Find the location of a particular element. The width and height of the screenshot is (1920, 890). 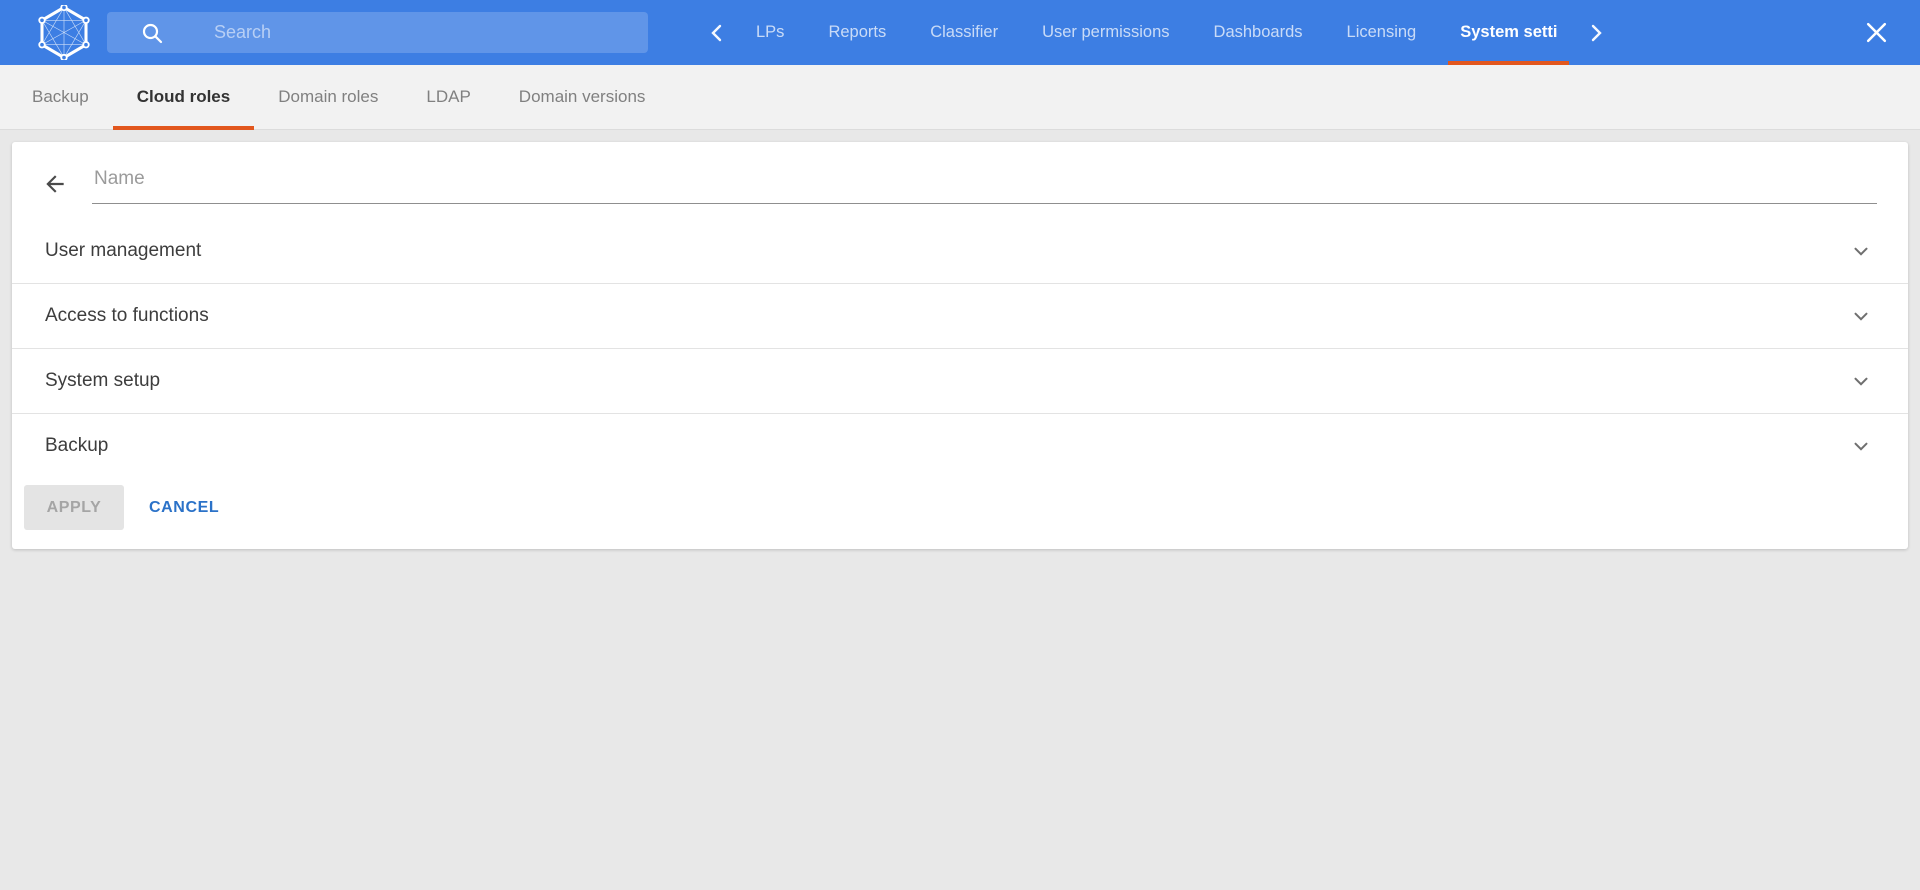

section-label: User management is located at coordinates (123, 250).